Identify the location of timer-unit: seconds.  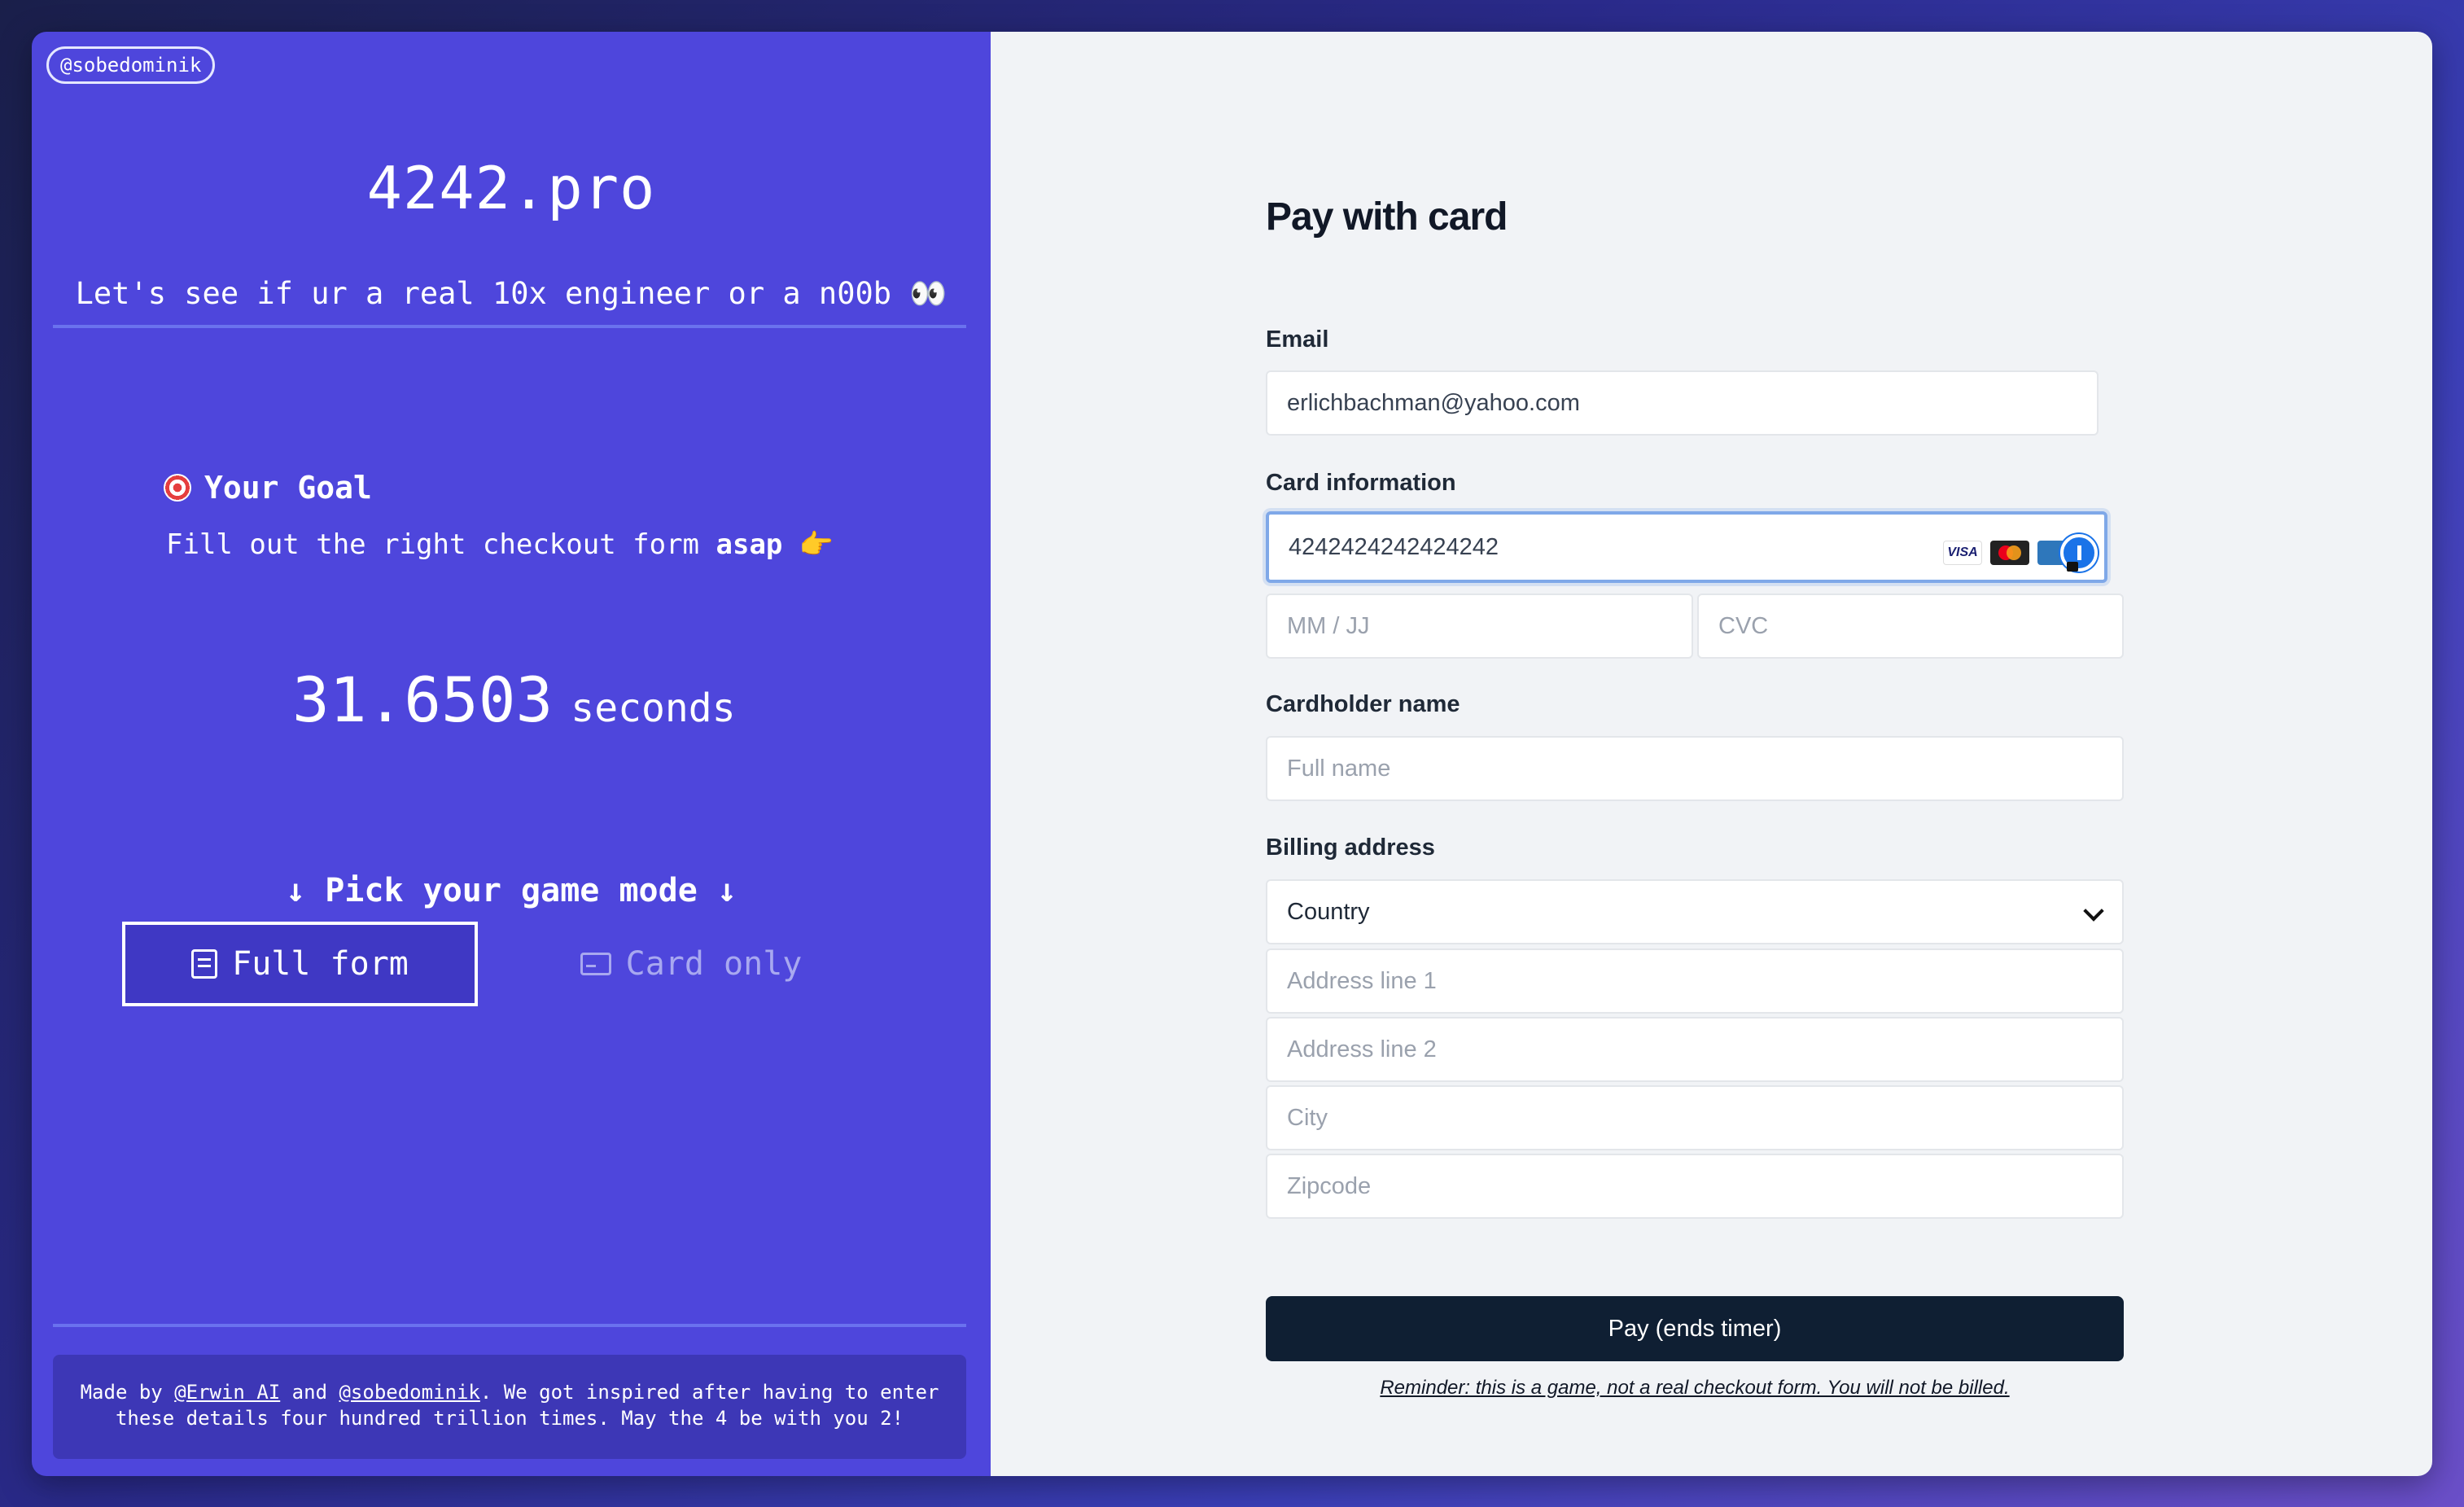
(654, 708).